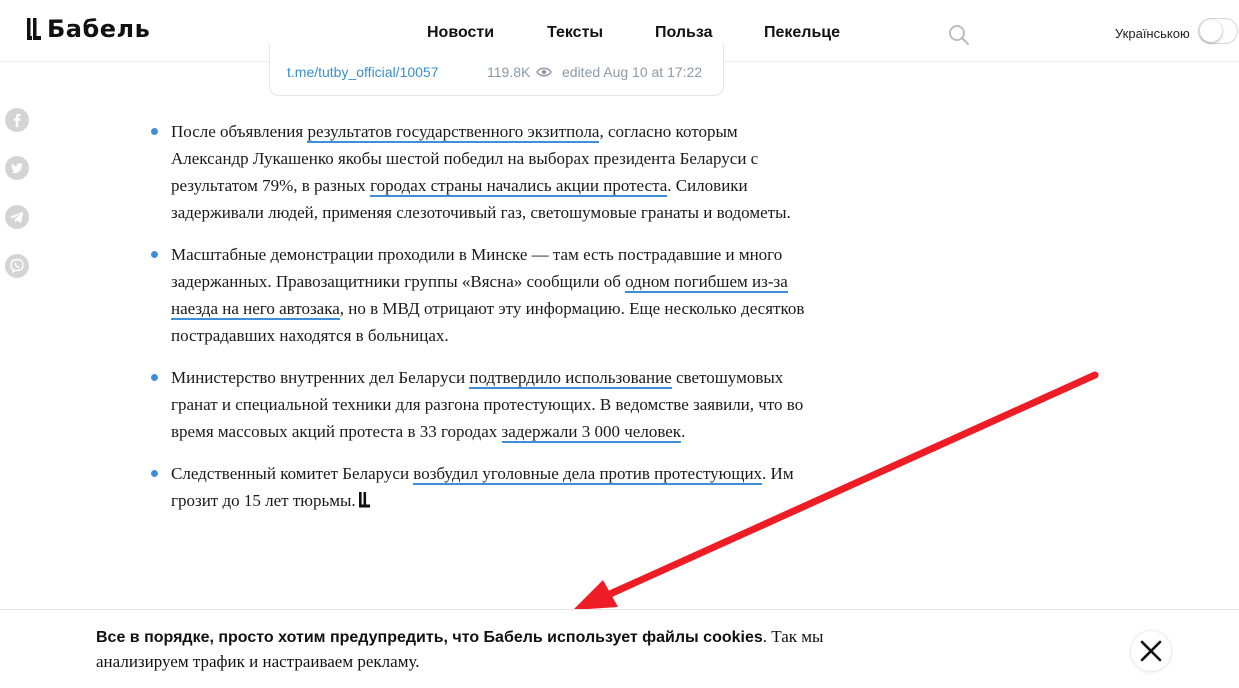 Image resolution: width=1239 pixels, height=688 pixels. Describe the element at coordinates (292, 473) in the screenshot. I see `text-segment: Следственный комитет Беларуси` at that location.